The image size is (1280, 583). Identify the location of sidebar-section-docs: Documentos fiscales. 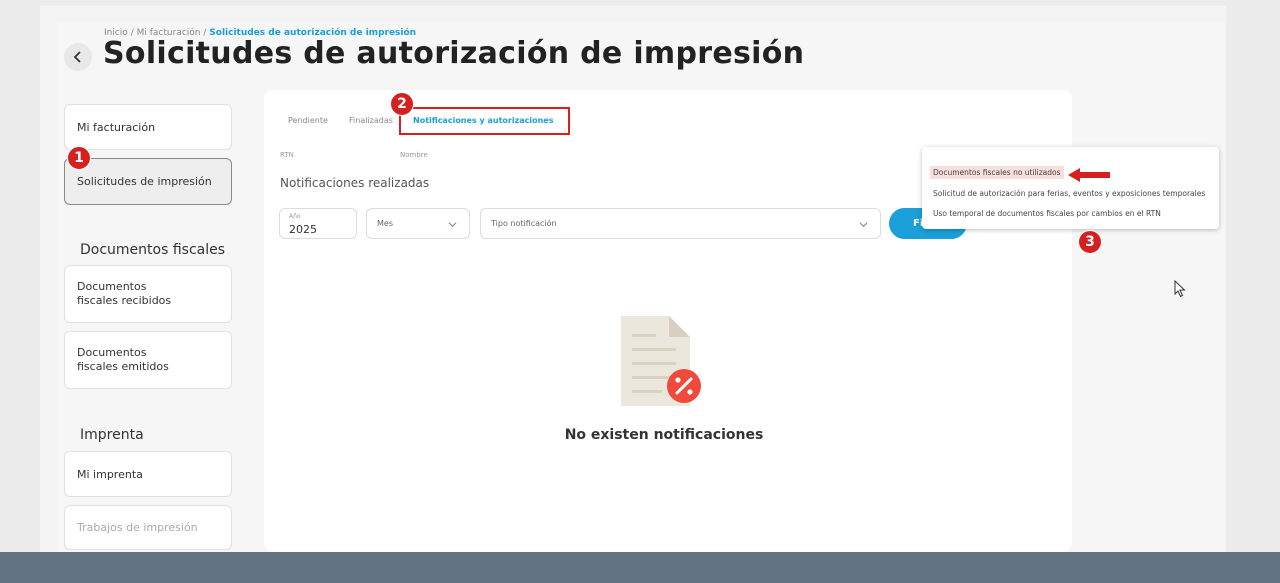
(153, 250).